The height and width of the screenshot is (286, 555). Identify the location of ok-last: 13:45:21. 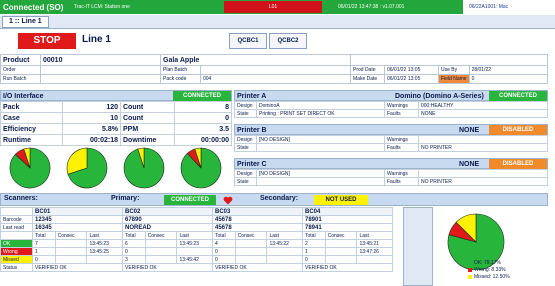
(374, 243).